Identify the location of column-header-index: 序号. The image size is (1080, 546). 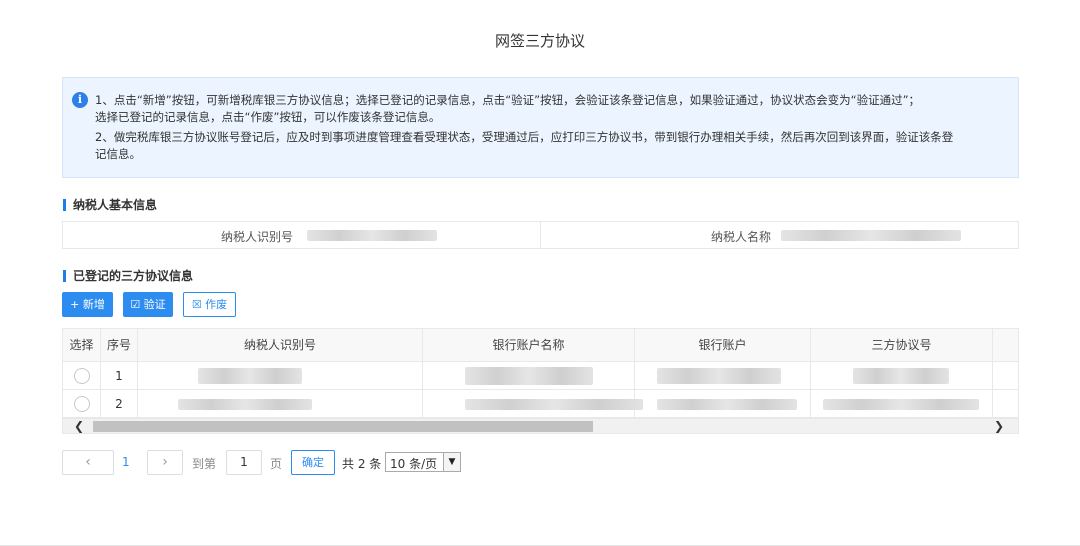
(119, 345).